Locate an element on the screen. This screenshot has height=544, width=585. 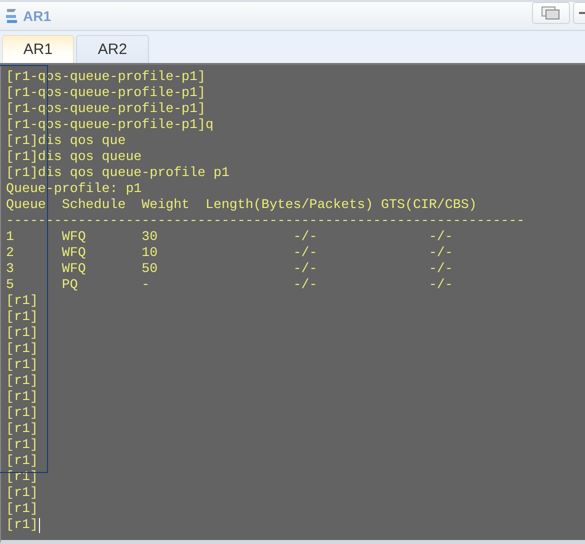
console-line: [r1-qos-queue-profile-p1]q is located at coordinates (110, 125).